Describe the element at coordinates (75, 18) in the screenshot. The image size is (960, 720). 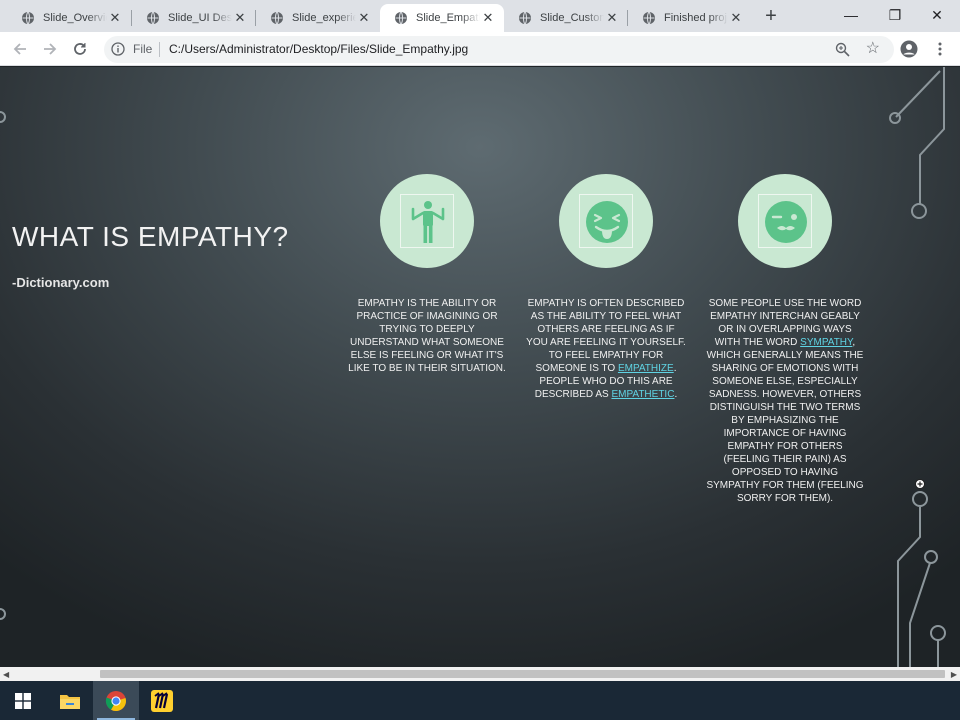
I see `tab-title: Slide_Overview` at that location.